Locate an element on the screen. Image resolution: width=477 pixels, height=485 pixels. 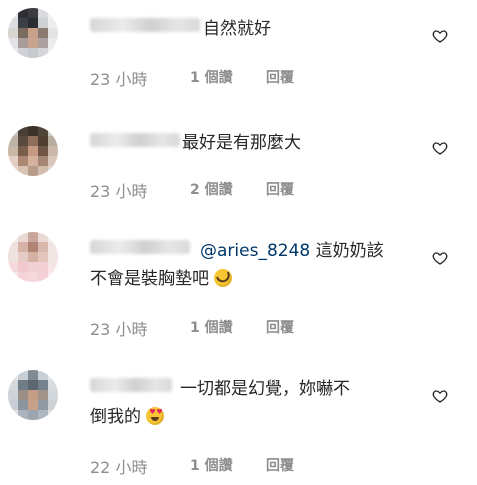
likes-count: 2 個讚 is located at coordinates (211, 189).